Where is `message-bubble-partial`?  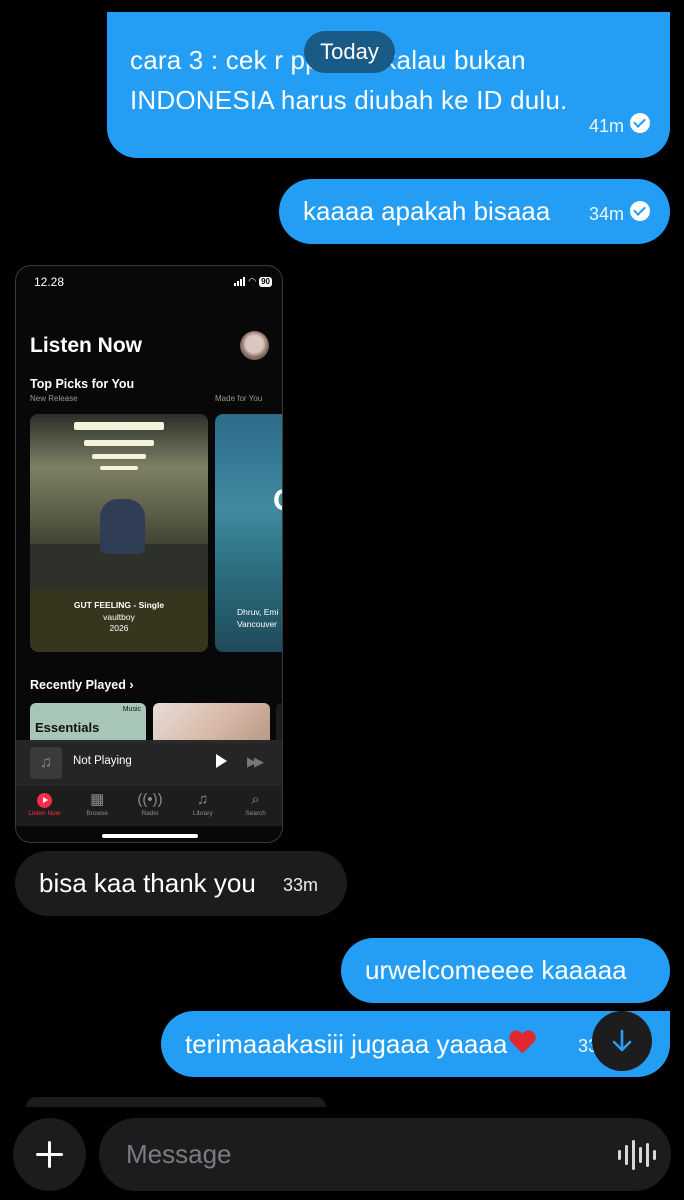 message-bubble-partial is located at coordinates (176, 1102).